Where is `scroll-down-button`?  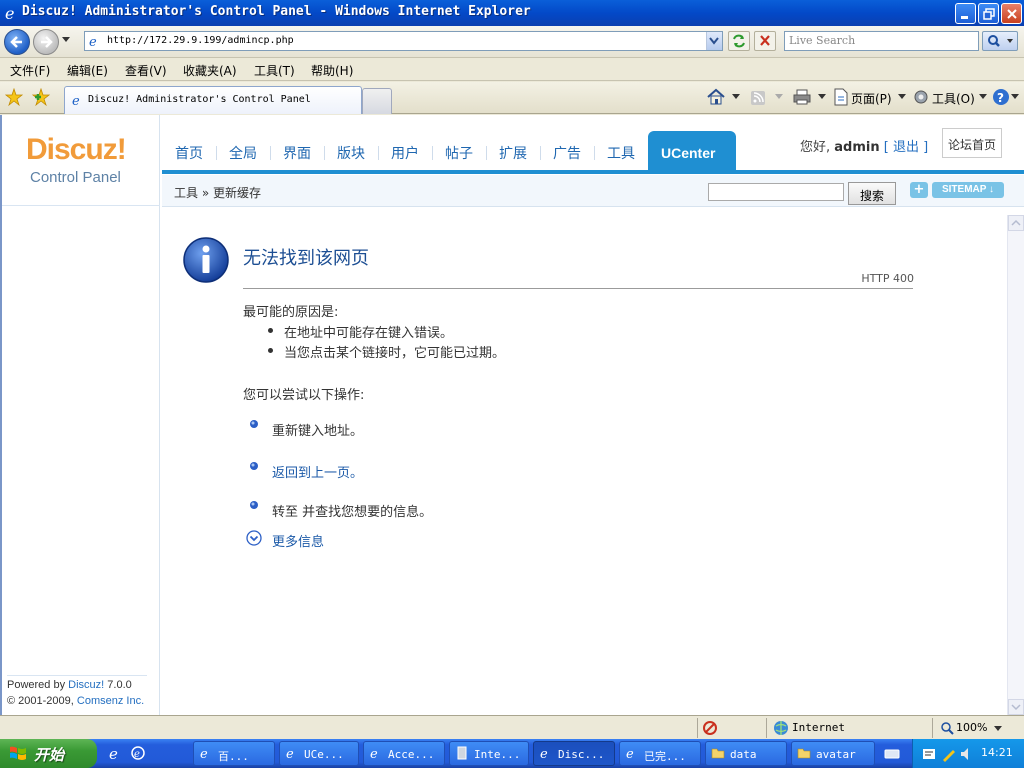
scroll-down-button is located at coordinates (1016, 707).